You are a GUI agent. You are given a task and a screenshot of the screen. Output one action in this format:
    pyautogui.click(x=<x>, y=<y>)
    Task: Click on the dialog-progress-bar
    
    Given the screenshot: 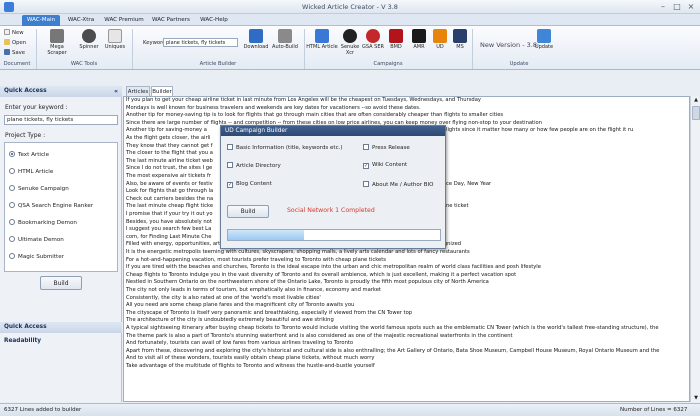 What is the action you would take?
    pyautogui.click(x=334, y=235)
    